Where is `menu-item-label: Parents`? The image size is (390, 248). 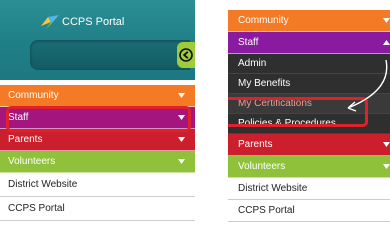
menu-item-label: Parents is located at coordinates (25, 139).